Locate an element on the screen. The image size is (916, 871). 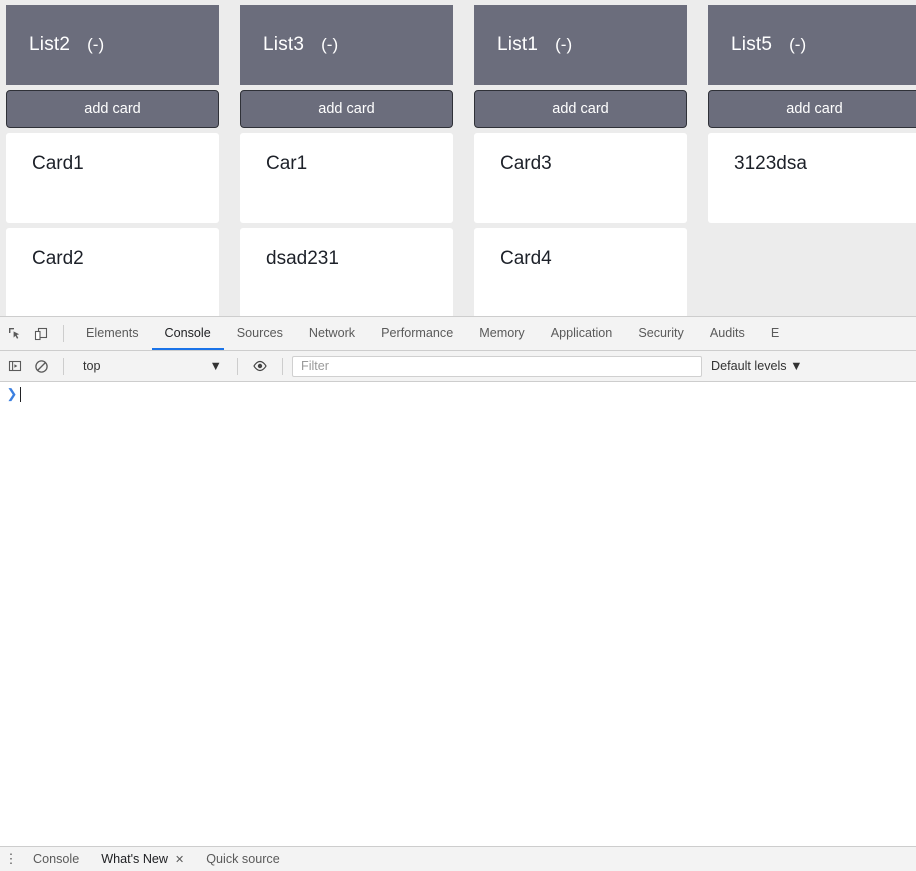
devtools-tab-application: Application is located at coordinates (582, 333).